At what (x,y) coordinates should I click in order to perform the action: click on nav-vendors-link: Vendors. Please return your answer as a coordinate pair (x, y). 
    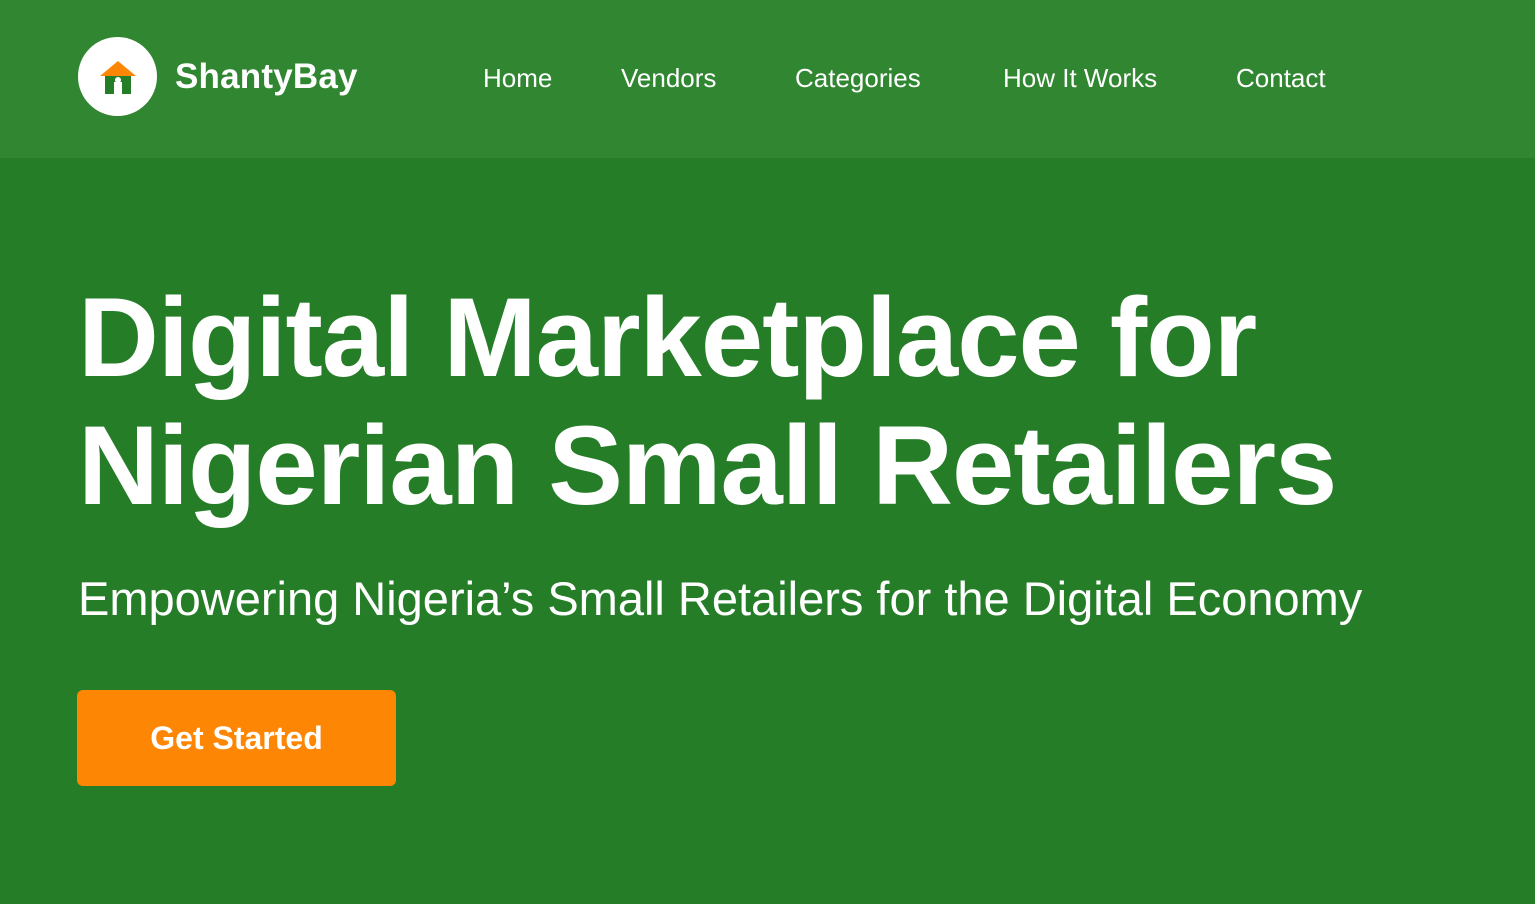
    Looking at the image, I should click on (668, 78).